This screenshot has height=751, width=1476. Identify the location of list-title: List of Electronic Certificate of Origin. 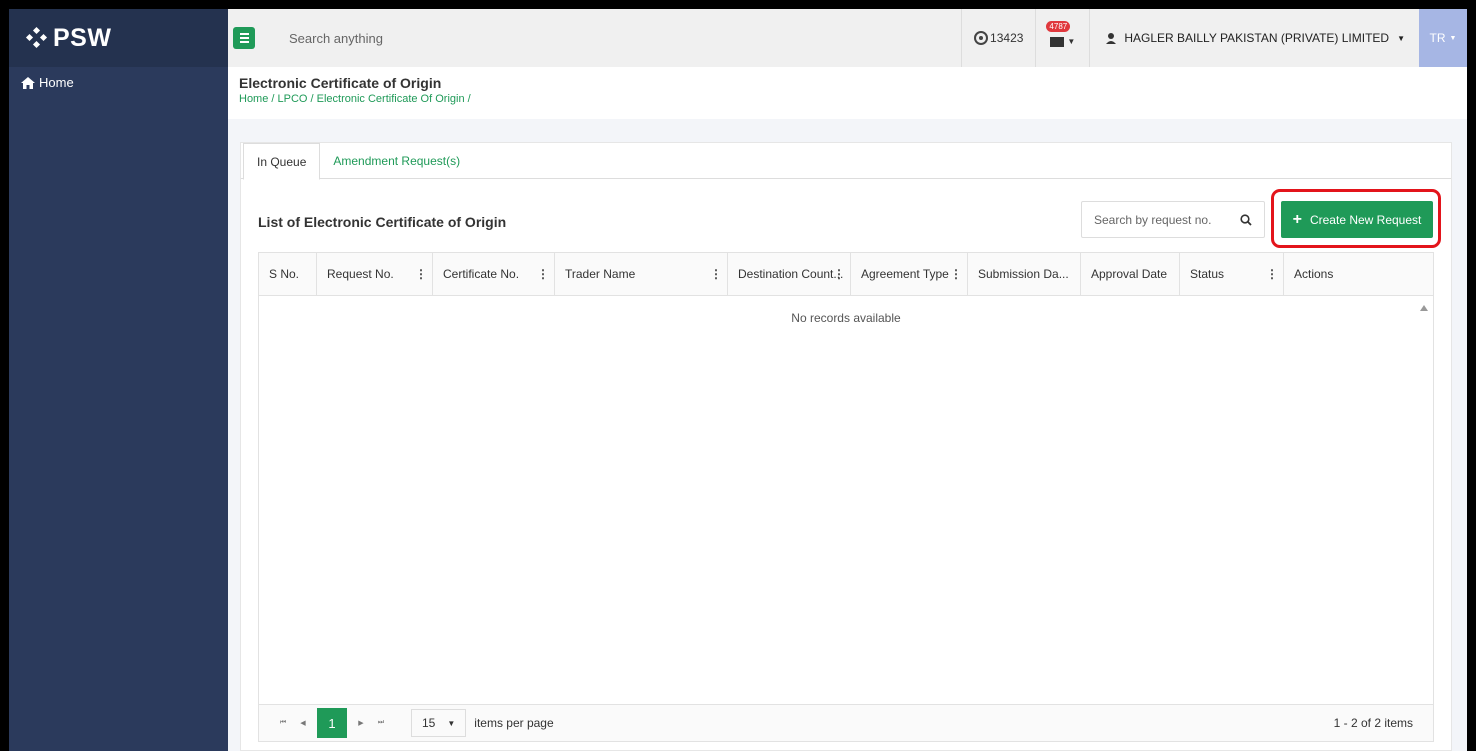
(382, 222).